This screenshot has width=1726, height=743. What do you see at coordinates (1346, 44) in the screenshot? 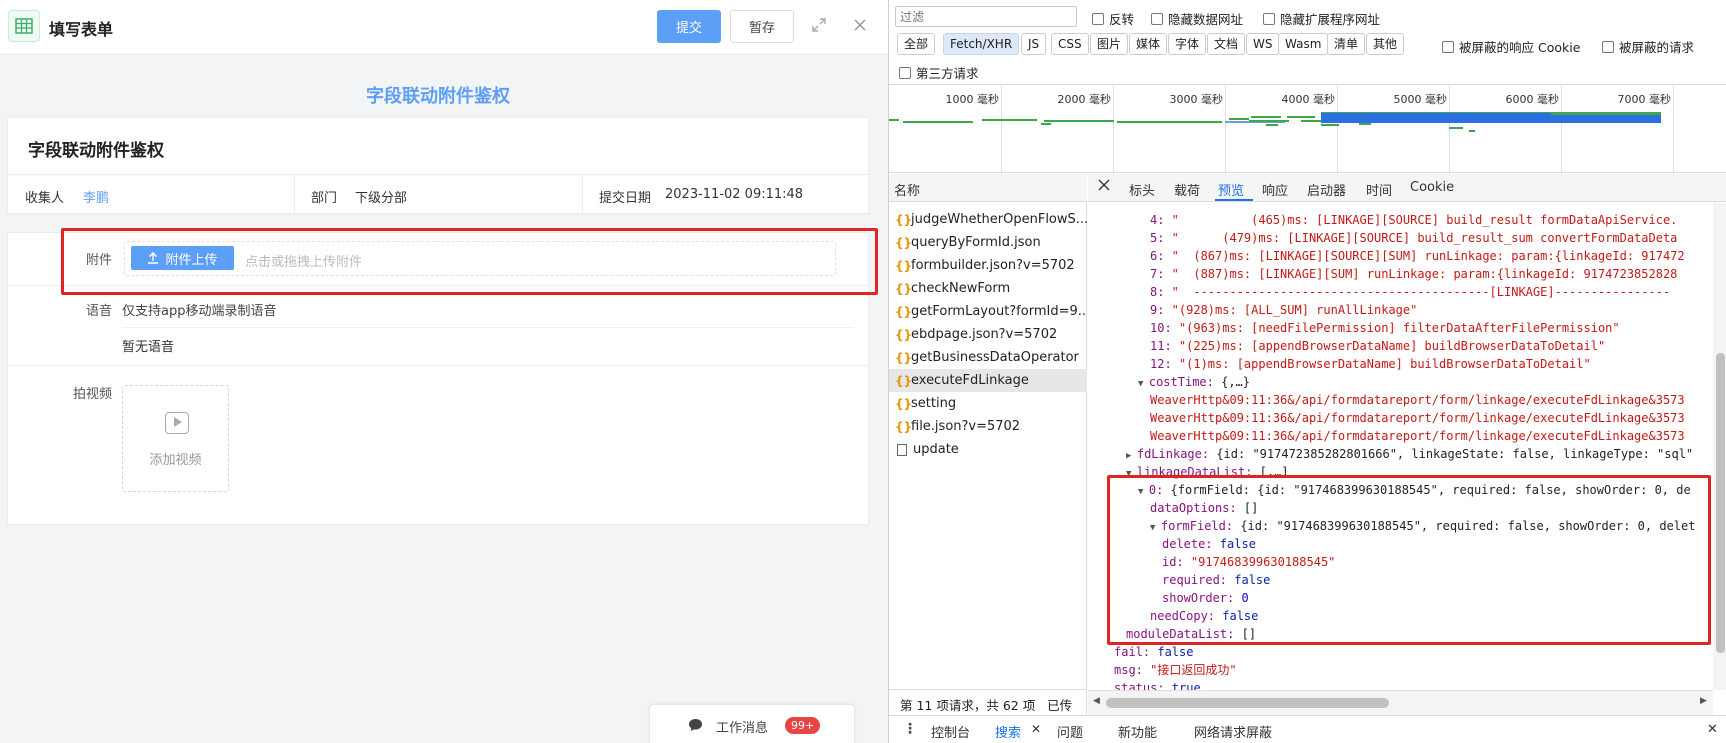
I see `type-filter-manifest: 清单` at bounding box center [1346, 44].